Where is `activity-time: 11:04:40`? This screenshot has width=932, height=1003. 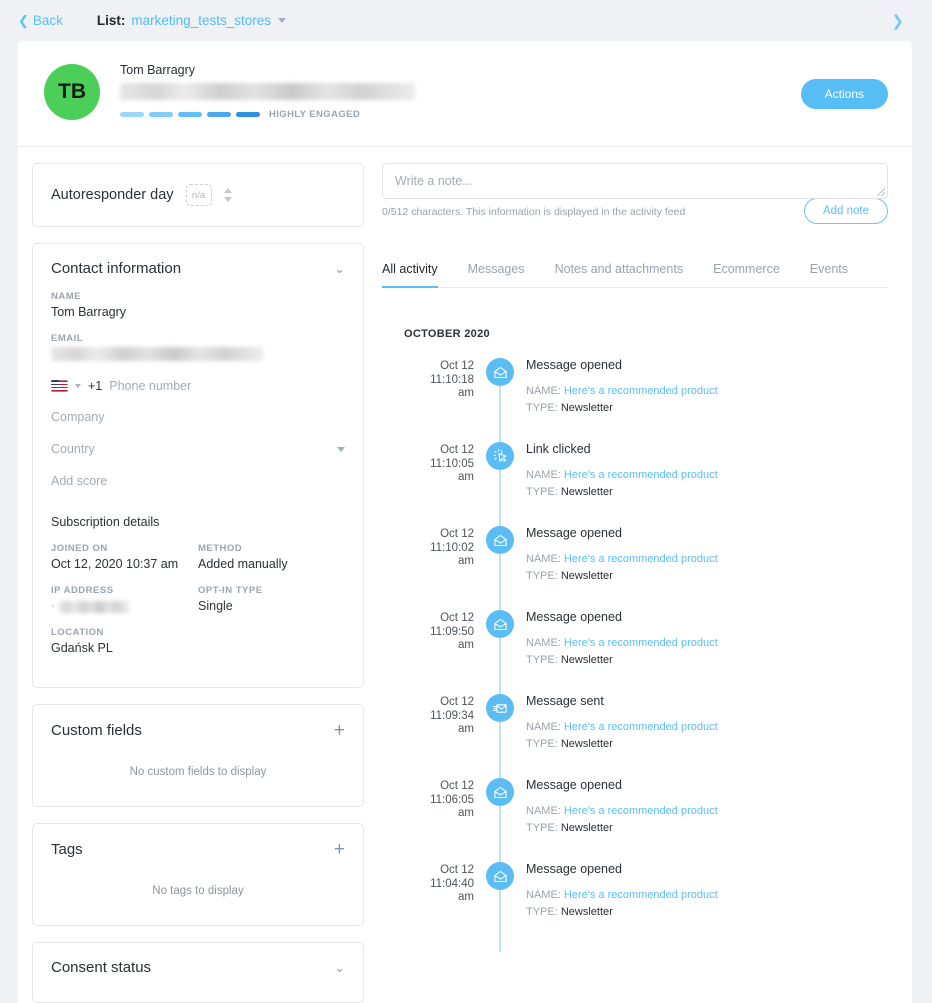 activity-time: 11:04:40 is located at coordinates (452, 883).